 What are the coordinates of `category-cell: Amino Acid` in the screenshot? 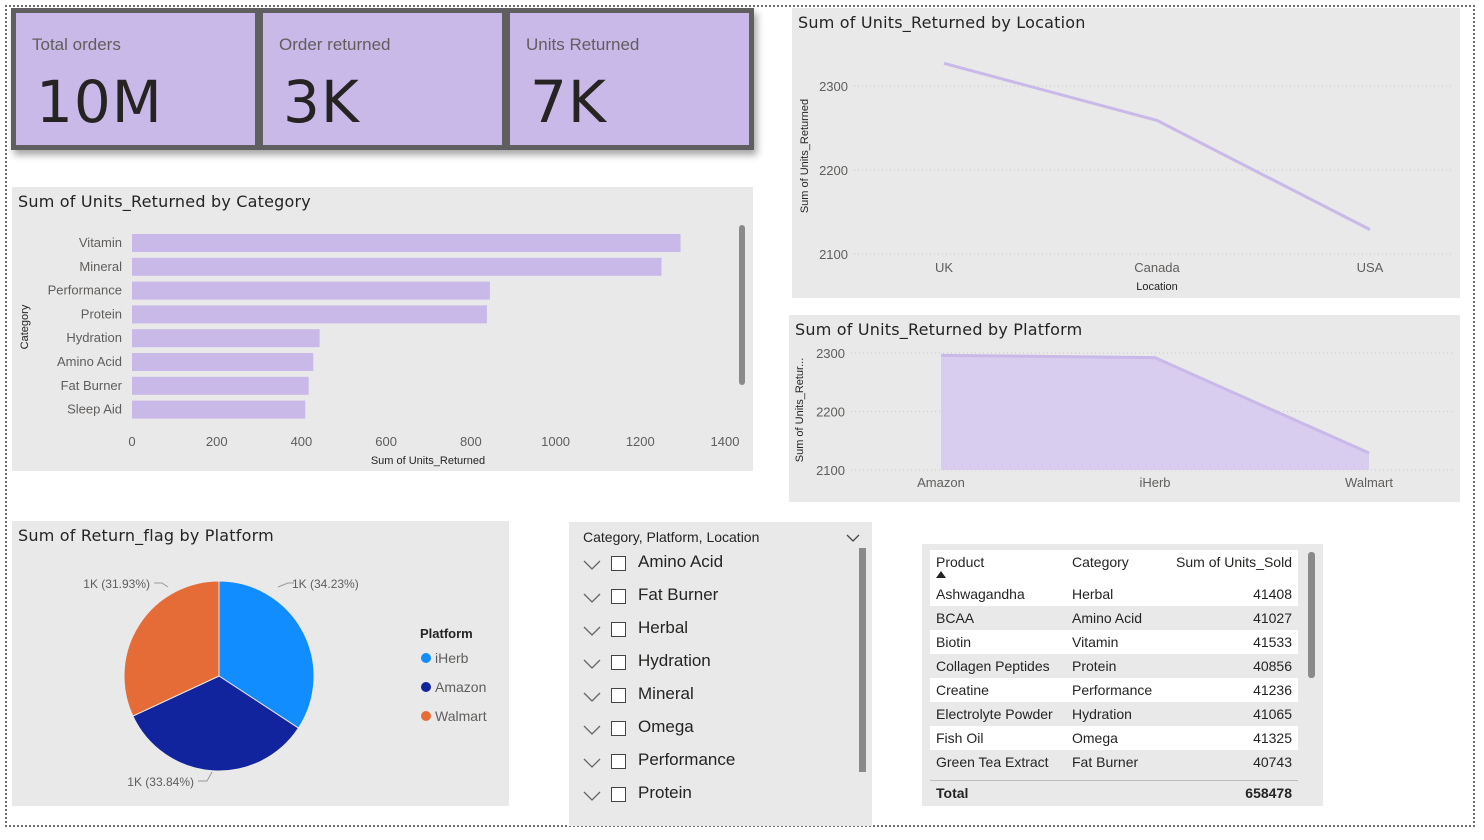 It's located at (1116, 618).